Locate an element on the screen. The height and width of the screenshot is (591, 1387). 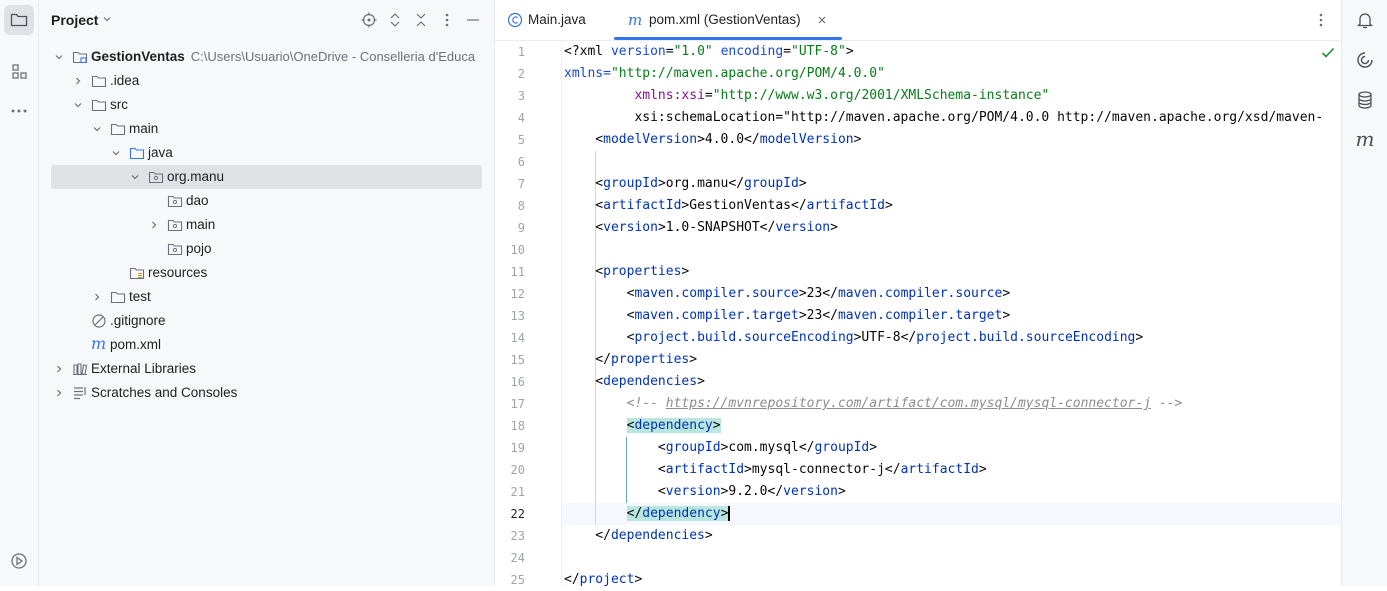
code-line: <properties> is located at coordinates (627, 271).